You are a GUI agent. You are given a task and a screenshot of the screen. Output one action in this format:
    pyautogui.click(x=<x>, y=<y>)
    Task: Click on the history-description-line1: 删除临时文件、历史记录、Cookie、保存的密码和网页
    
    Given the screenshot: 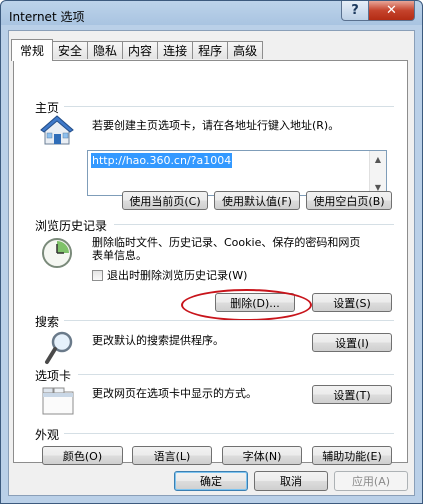 What is the action you would take?
    pyautogui.click(x=226, y=242)
    